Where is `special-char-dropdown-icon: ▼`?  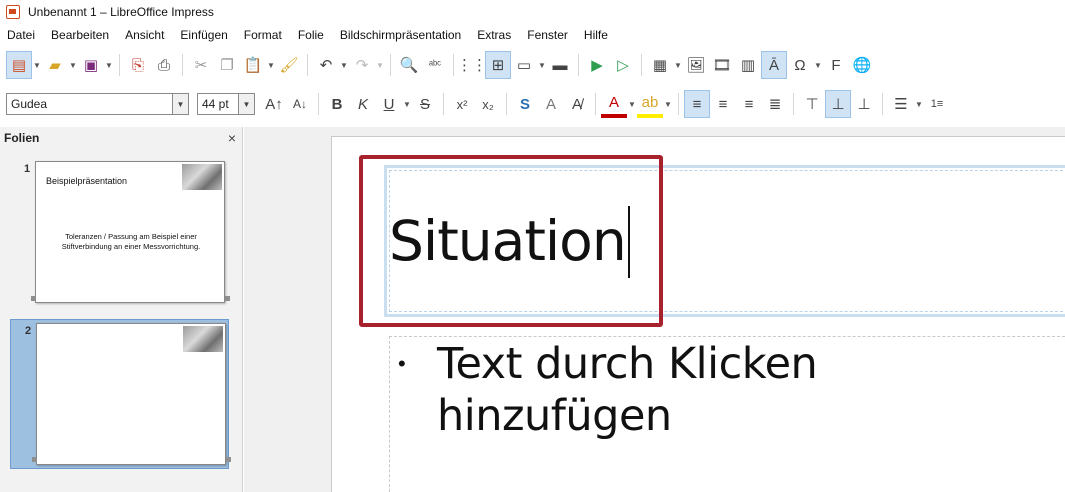 special-char-dropdown-icon: ▼ is located at coordinates (818, 65).